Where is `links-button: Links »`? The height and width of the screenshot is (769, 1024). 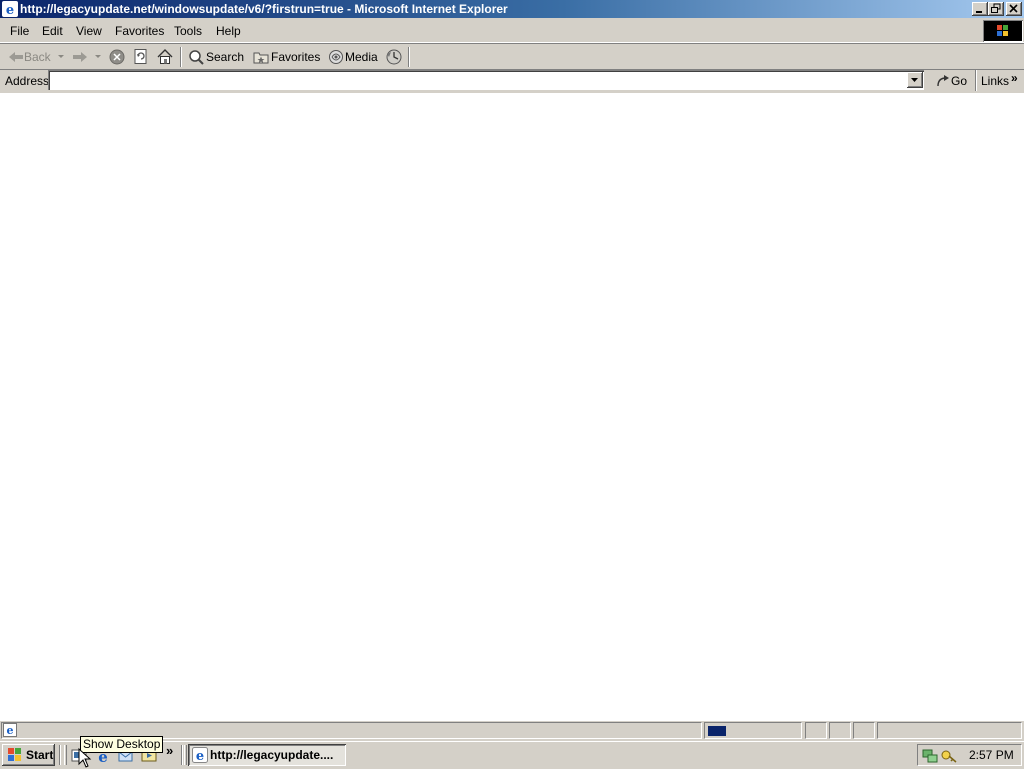 links-button: Links » is located at coordinates (1002, 80).